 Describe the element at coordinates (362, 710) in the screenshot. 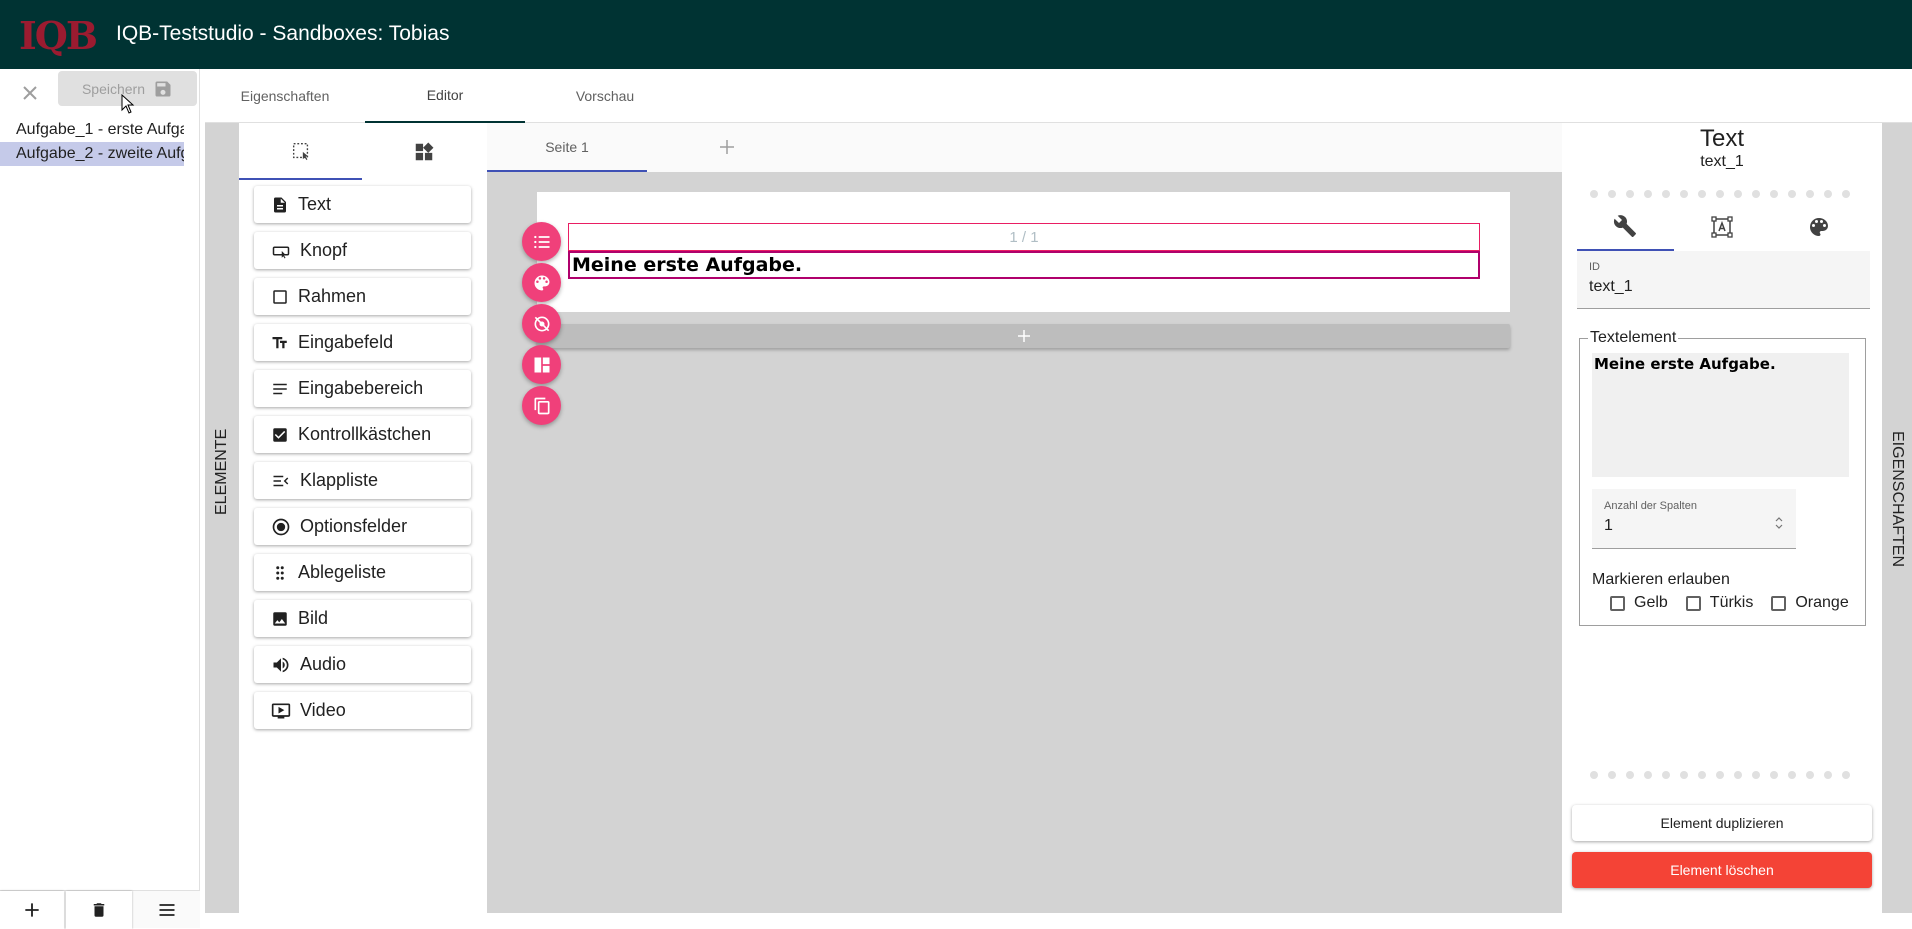

I see `add-video-button: Video` at that location.